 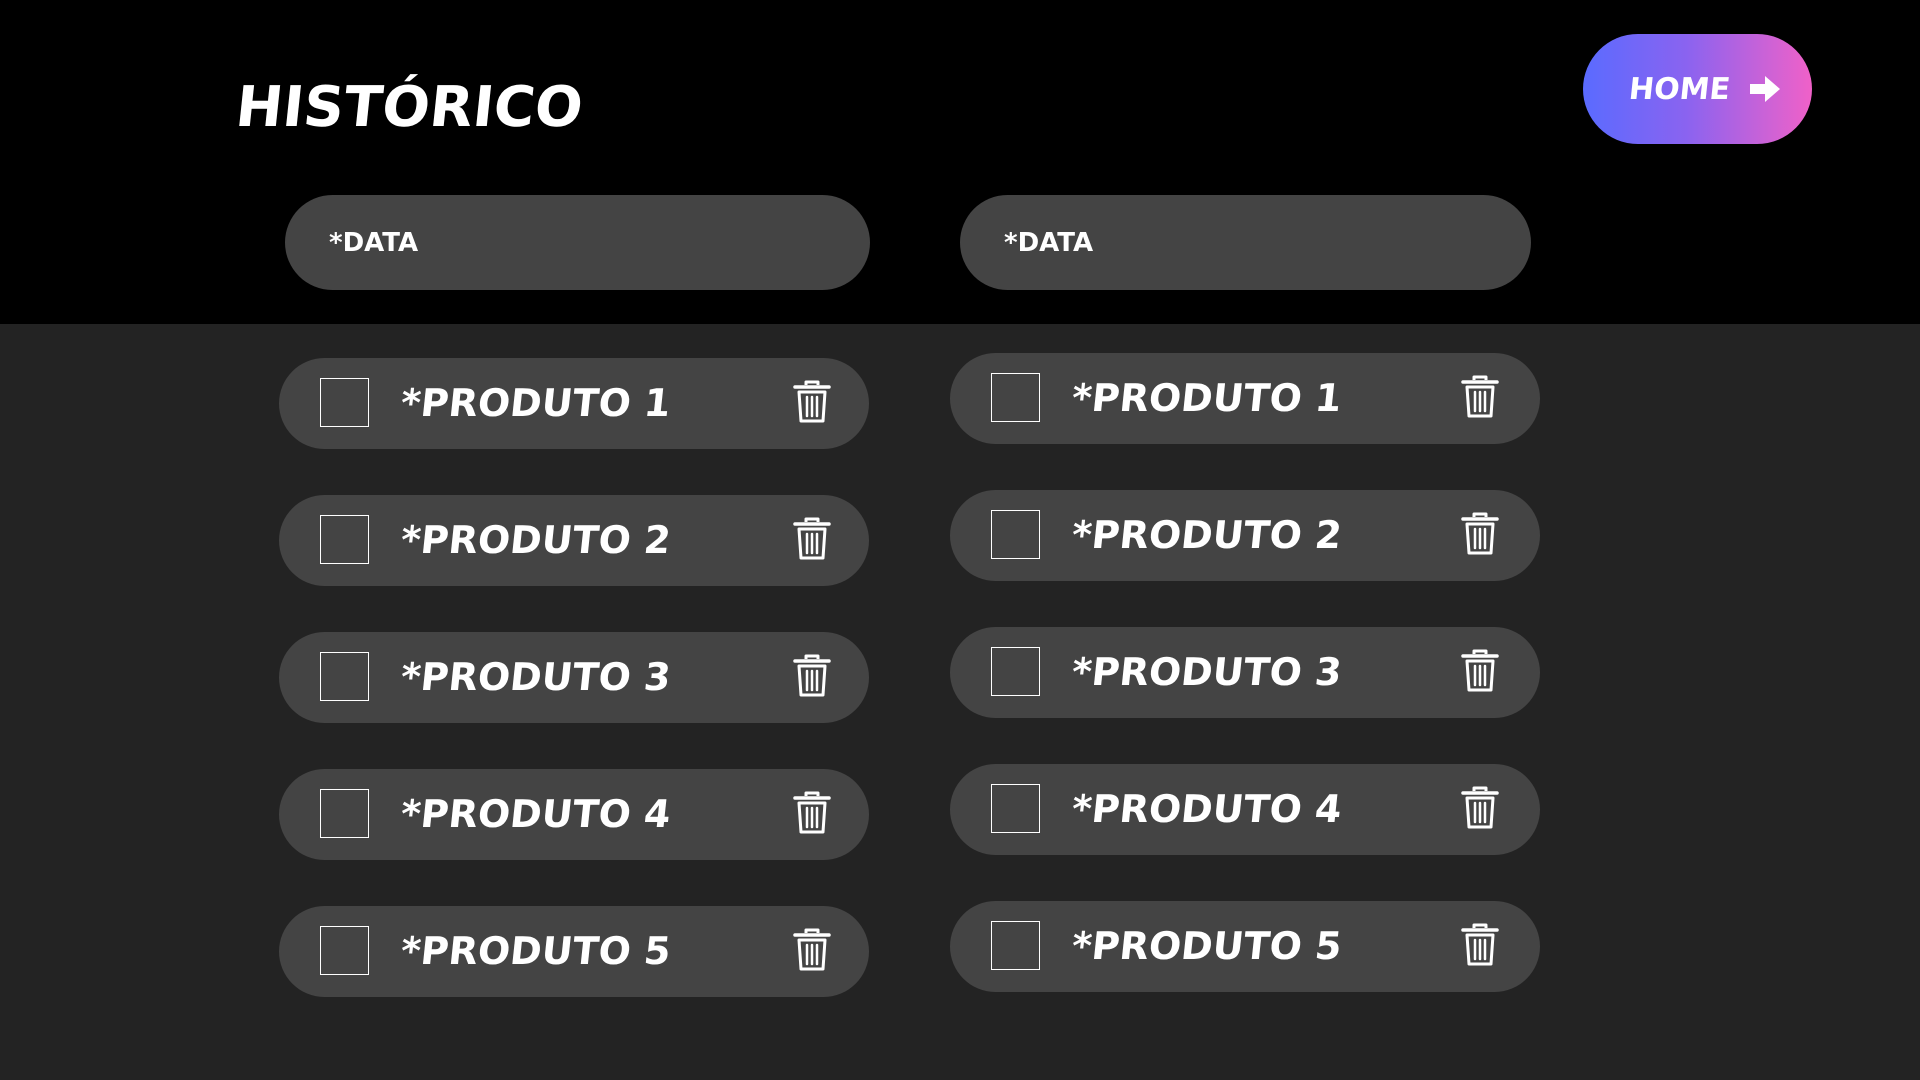 I want to click on date-filter-left, so click(x=577, y=242).